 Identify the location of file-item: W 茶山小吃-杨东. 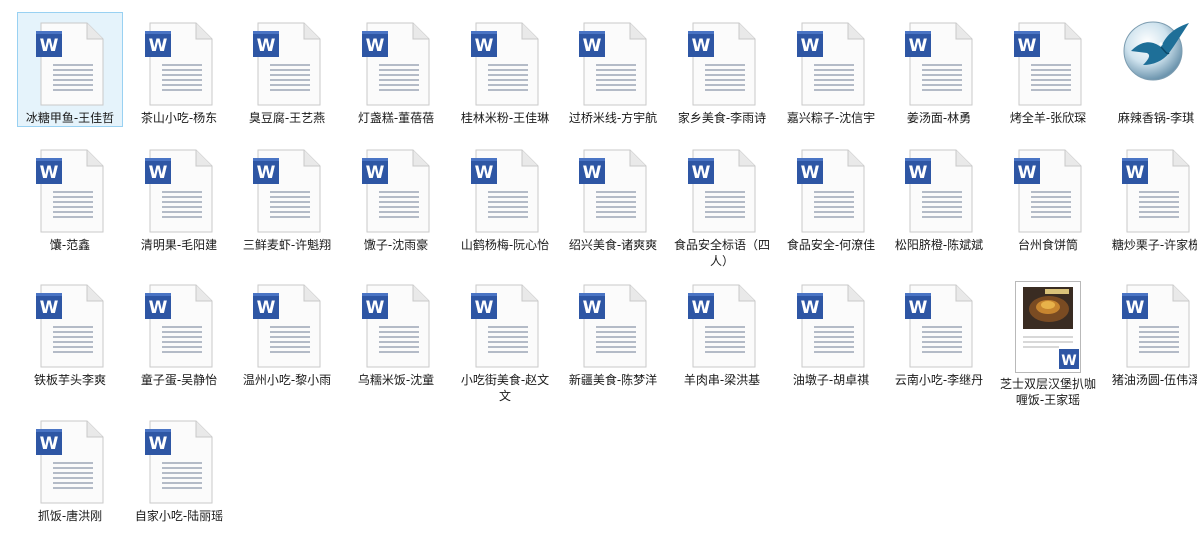
(179, 69).